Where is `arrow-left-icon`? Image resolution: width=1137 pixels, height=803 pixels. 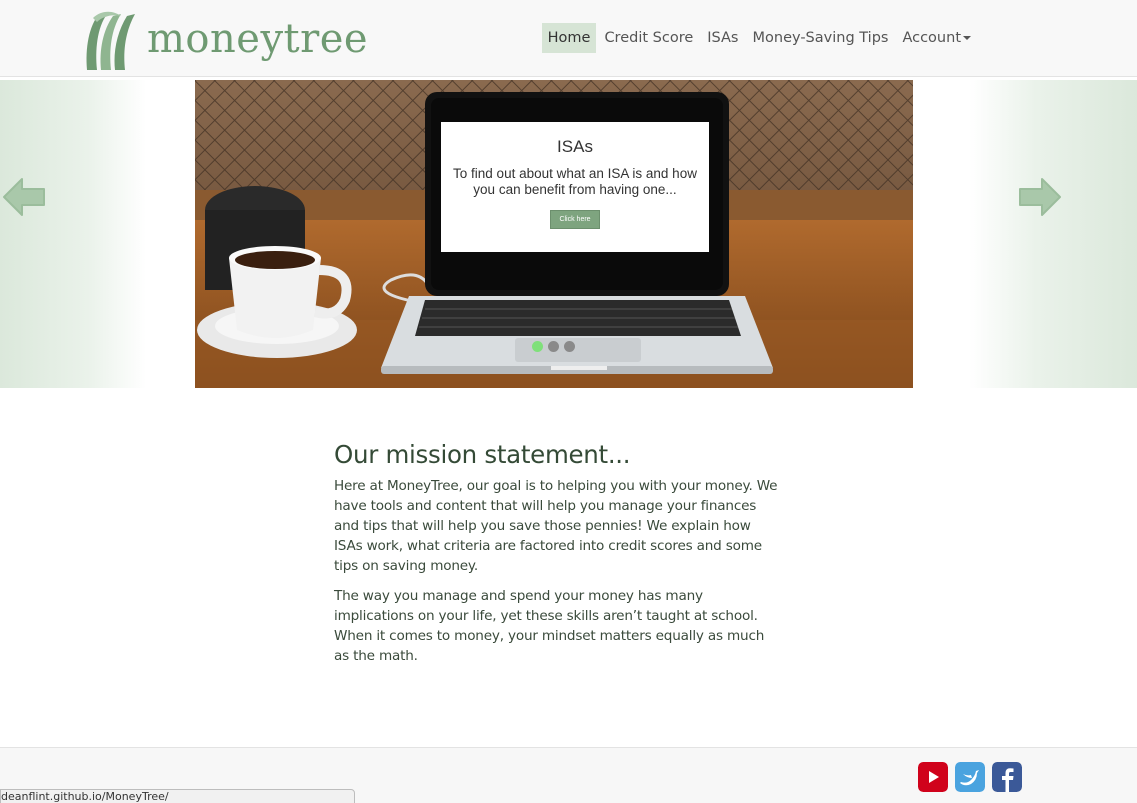 arrow-left-icon is located at coordinates (24, 197).